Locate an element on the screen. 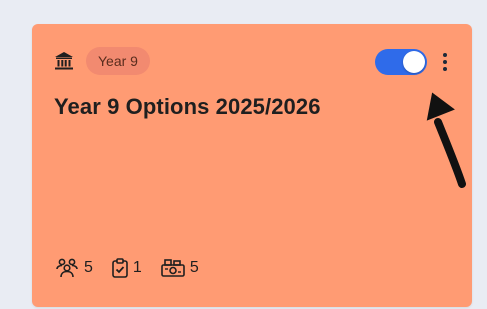 This screenshot has width=487, height=309. toggle-knob is located at coordinates (414, 62).